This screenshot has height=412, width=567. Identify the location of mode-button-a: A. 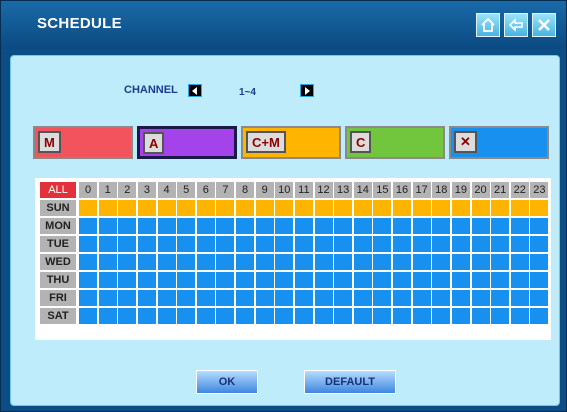
(187, 142).